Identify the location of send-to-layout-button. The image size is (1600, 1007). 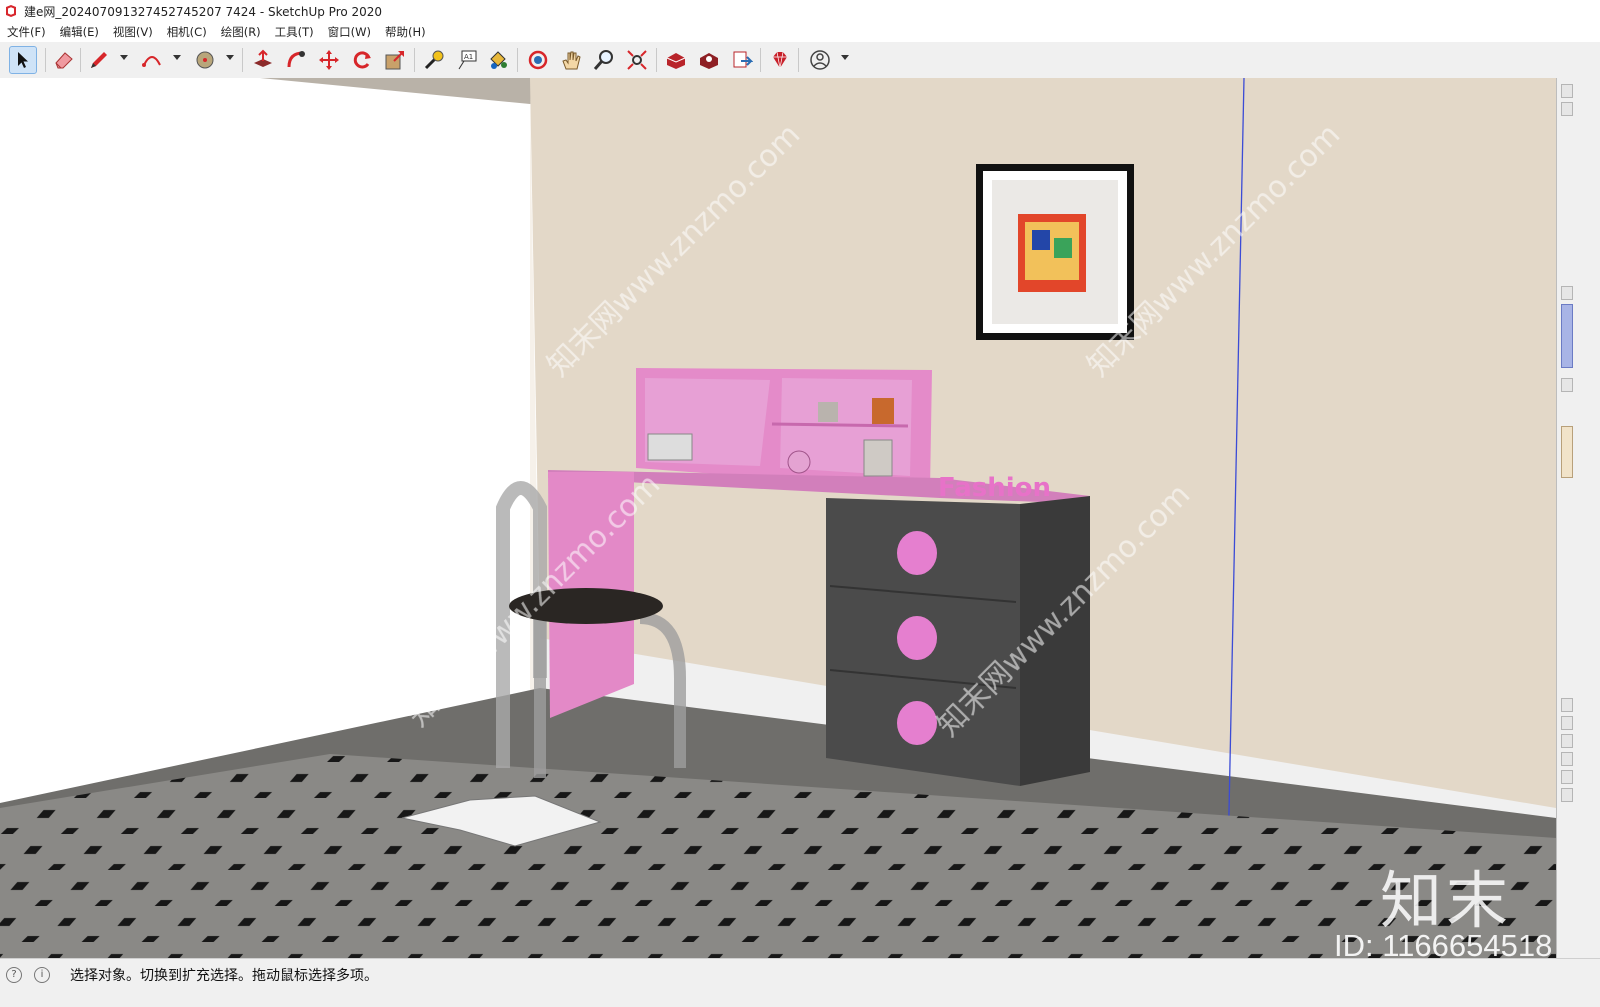
(742, 60).